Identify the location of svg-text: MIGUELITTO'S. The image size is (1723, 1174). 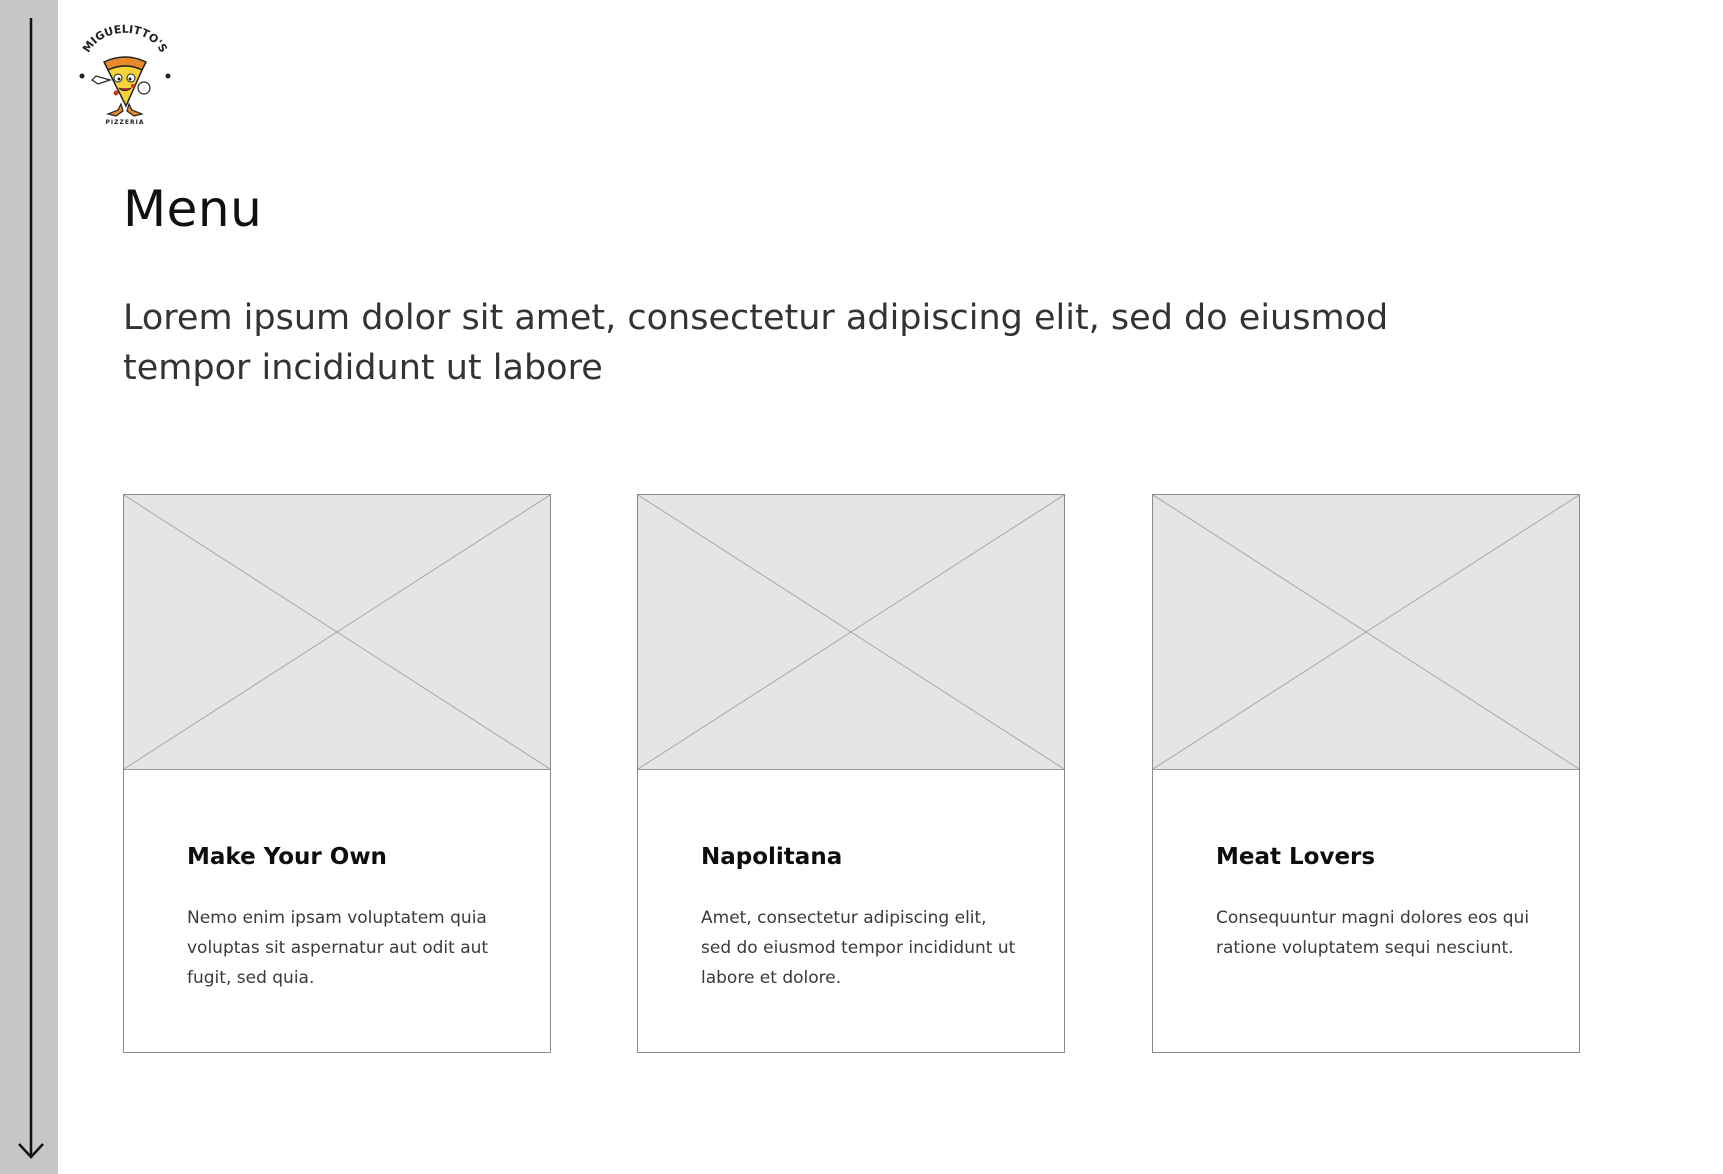
(125, 39).